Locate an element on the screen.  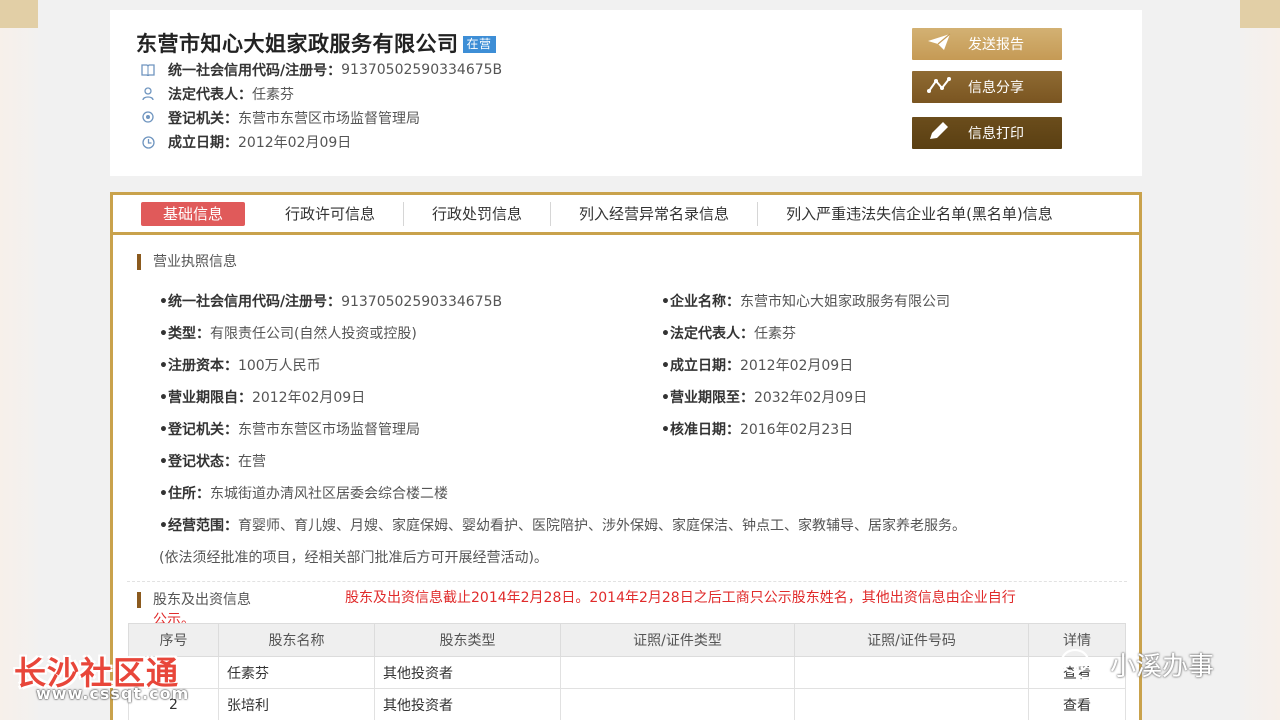
clock-icon is located at coordinates (148, 142).